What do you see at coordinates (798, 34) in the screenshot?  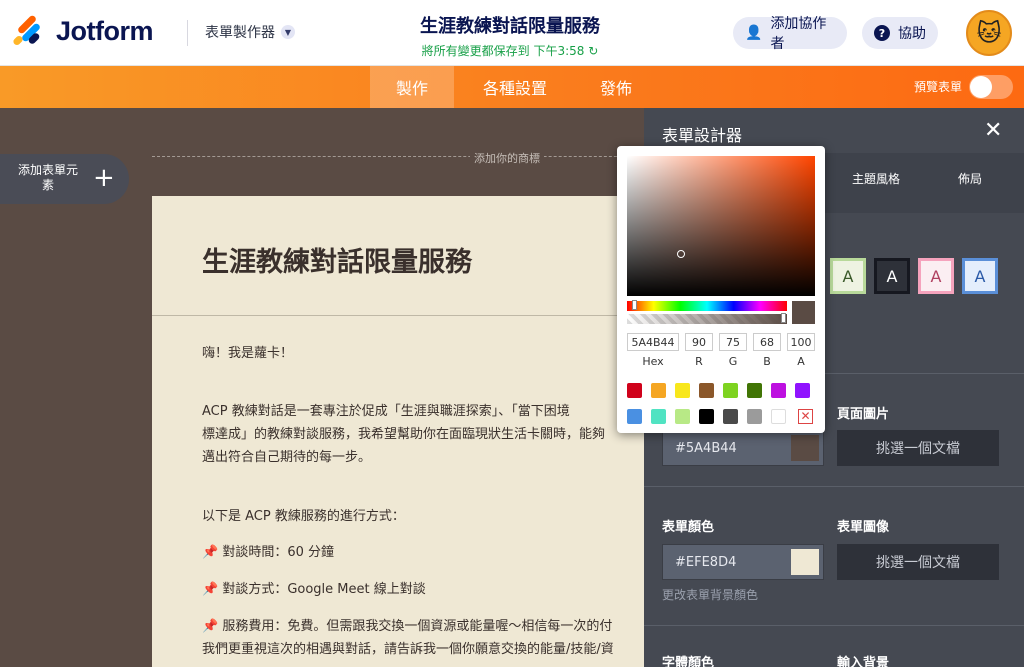 I see `add-collaborator-label: 添加協作者` at bounding box center [798, 34].